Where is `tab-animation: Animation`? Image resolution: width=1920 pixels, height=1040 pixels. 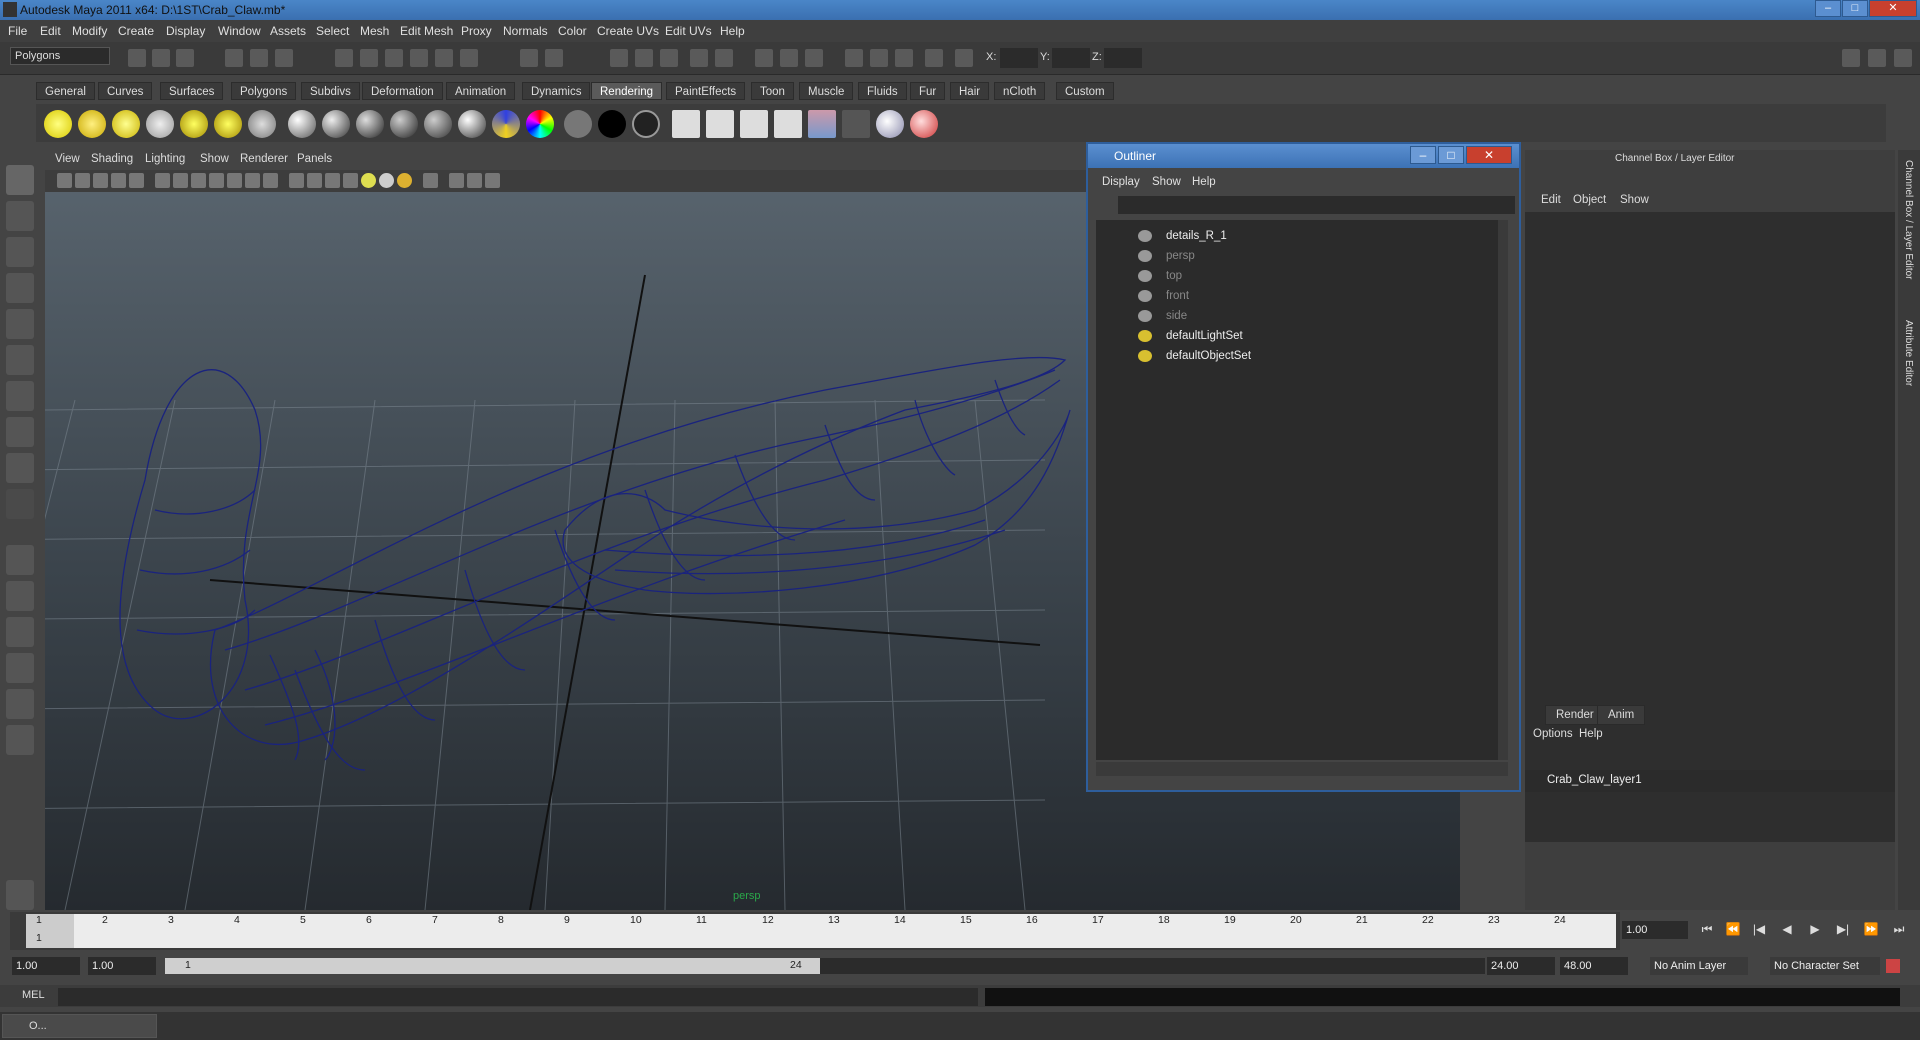
tab-animation: Animation is located at coordinates (481, 91).